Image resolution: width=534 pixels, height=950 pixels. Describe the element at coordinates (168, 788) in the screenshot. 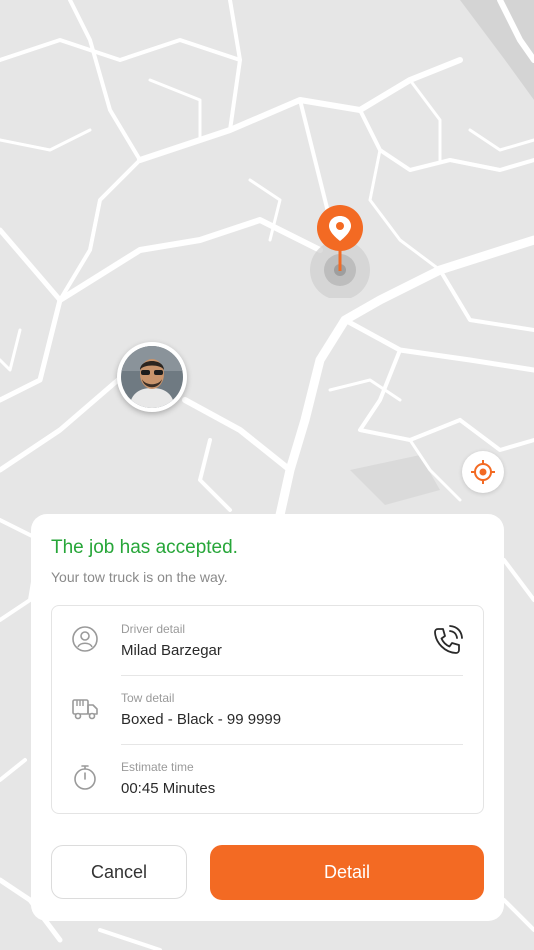

I see `estimate-time-value: 00:45 Minutes` at that location.